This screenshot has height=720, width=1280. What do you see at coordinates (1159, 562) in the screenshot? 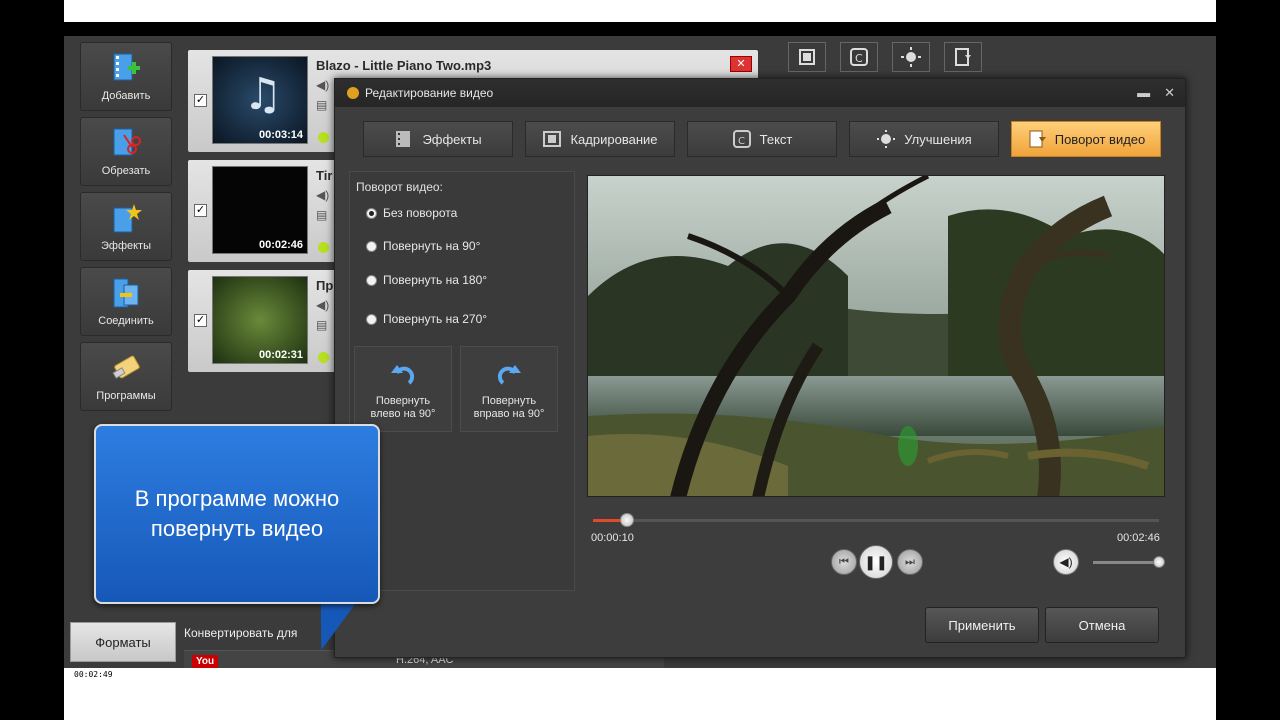
I see `volume-slider-handle` at bounding box center [1159, 562].